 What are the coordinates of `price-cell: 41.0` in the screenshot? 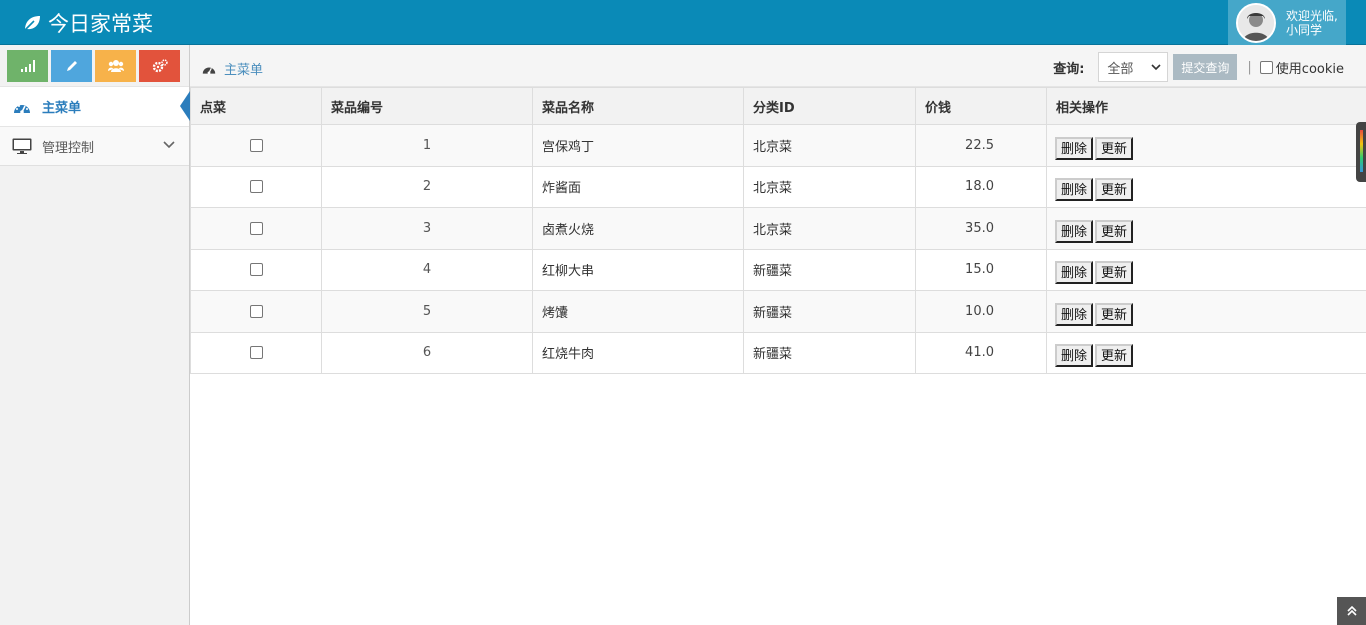 It's located at (981, 352).